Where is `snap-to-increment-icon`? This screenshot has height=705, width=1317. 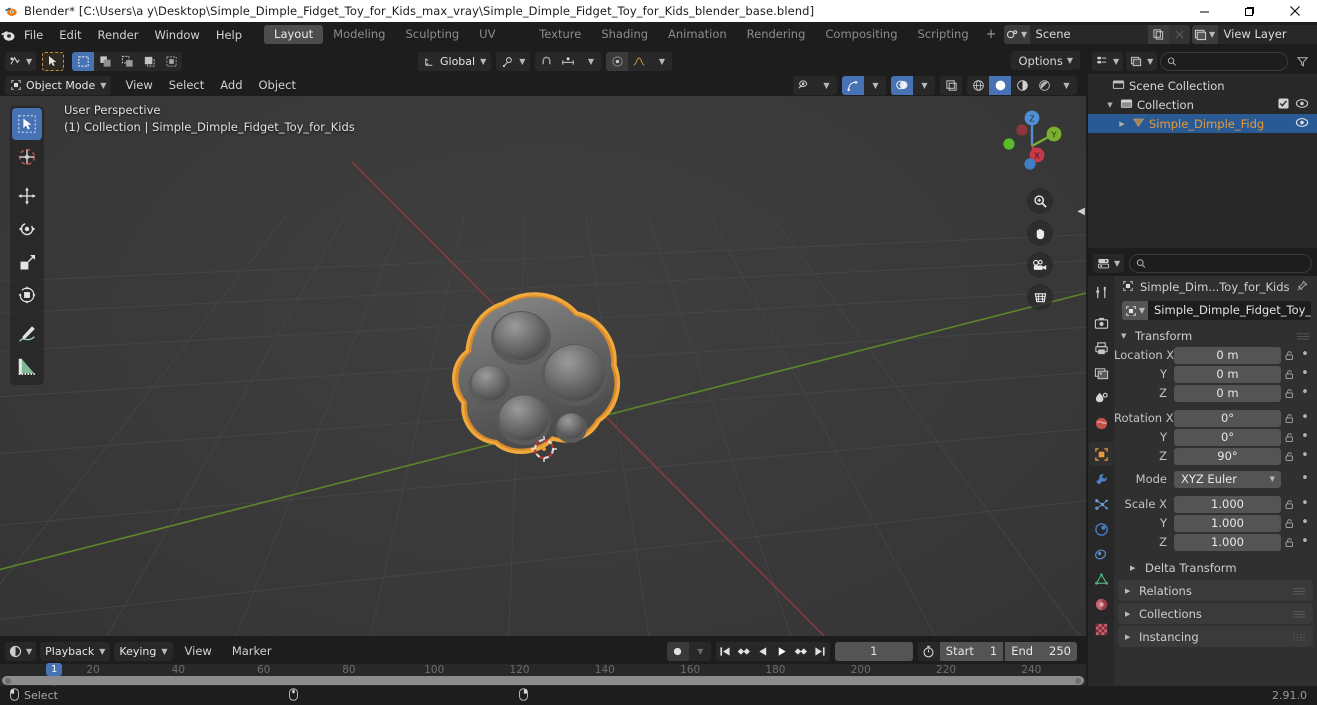
snap-to-increment-icon is located at coordinates (568, 61).